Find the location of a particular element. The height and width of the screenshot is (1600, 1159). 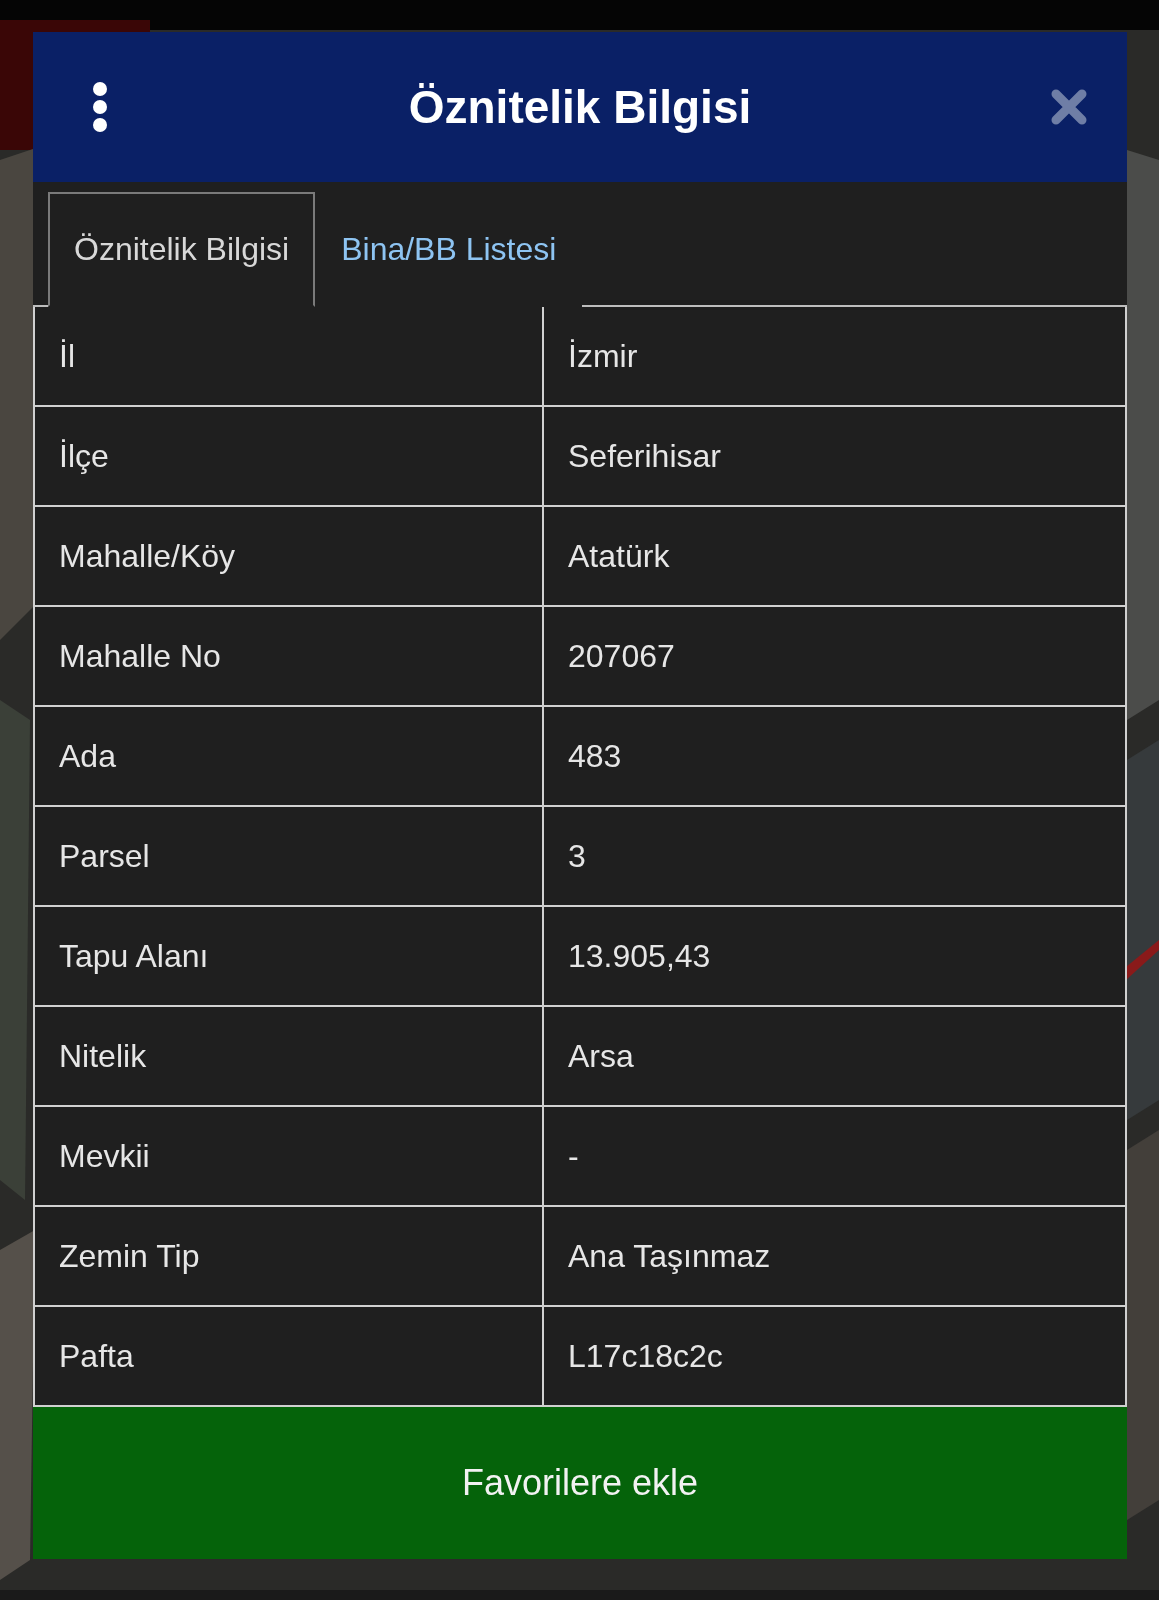

value-cell: 3 is located at coordinates (834, 857).